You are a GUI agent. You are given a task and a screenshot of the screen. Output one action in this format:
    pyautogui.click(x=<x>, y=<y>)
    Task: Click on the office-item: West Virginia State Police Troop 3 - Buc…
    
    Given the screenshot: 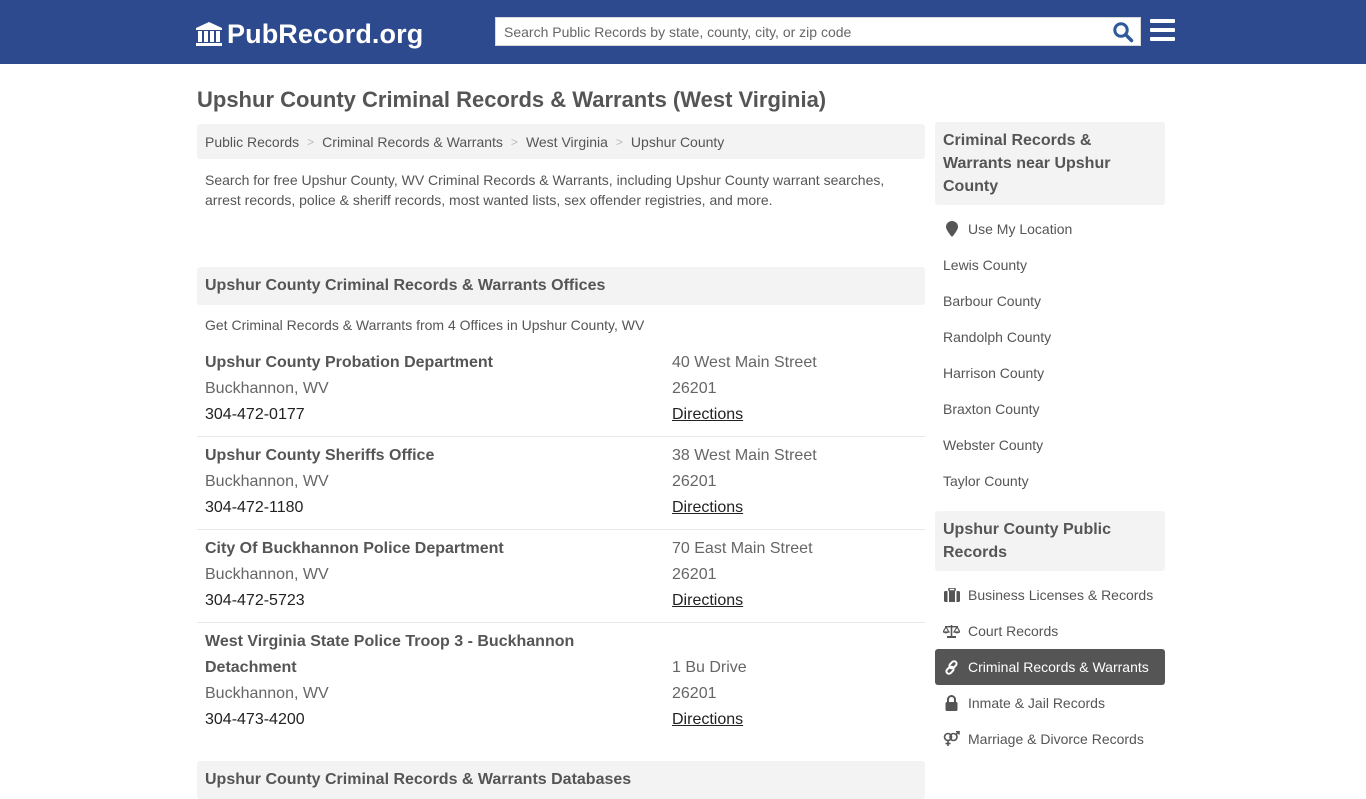 What is the action you would take?
    pyautogui.click(x=561, y=682)
    